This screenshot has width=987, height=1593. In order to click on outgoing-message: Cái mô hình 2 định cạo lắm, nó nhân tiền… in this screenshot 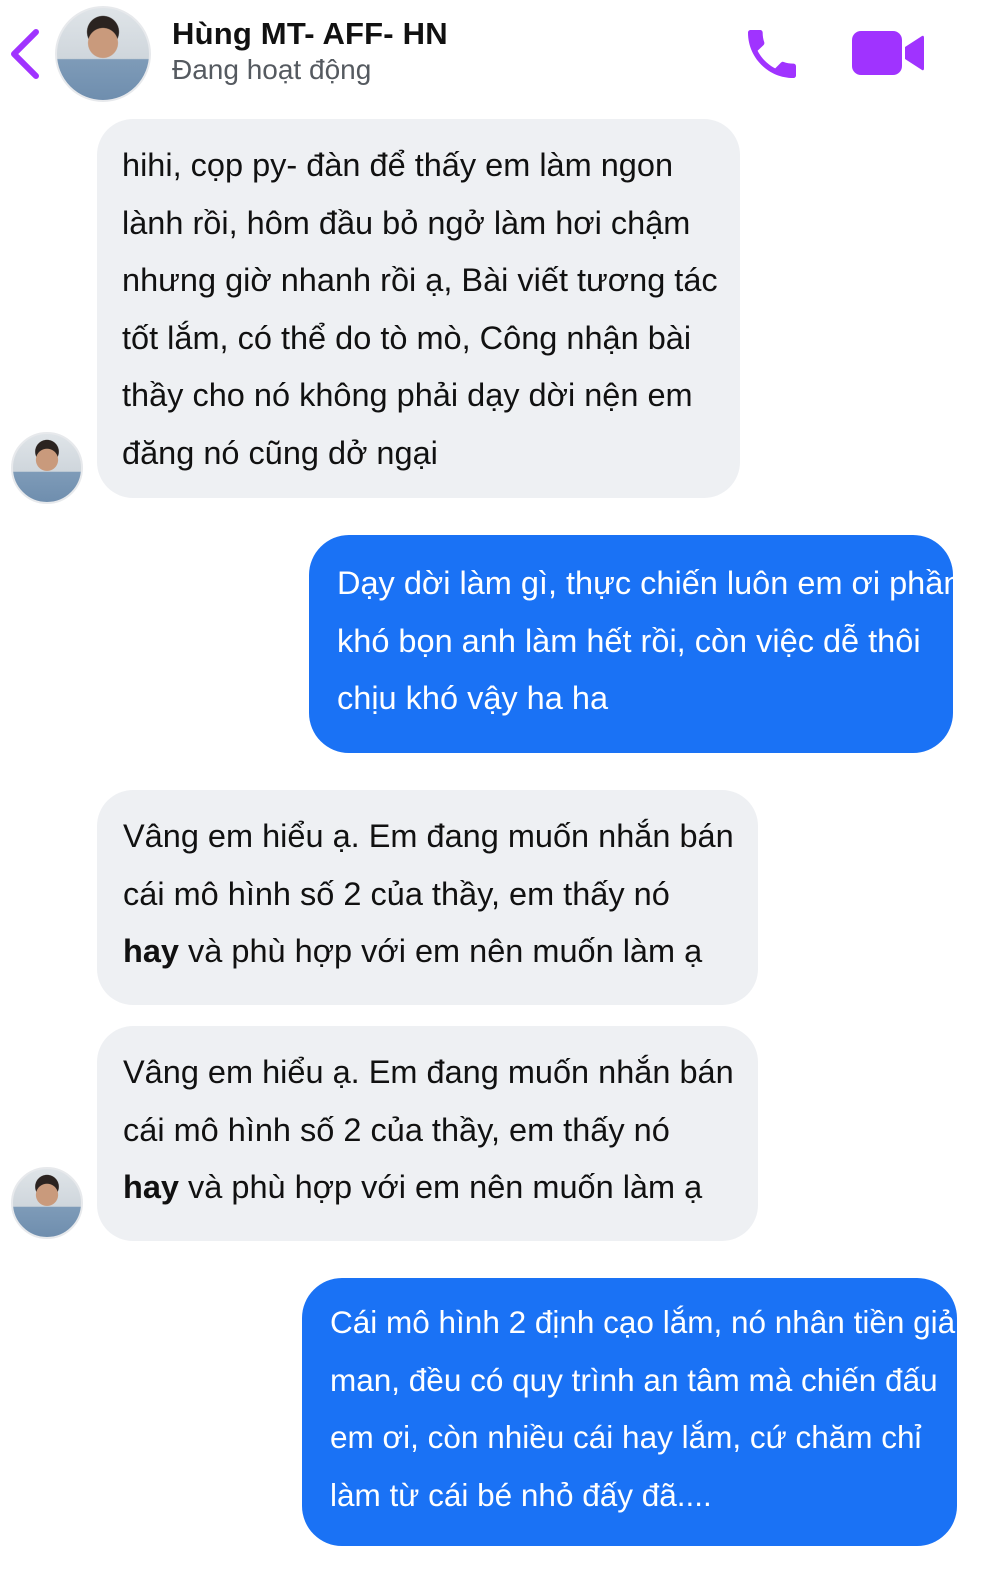, I will do `click(629, 1412)`.